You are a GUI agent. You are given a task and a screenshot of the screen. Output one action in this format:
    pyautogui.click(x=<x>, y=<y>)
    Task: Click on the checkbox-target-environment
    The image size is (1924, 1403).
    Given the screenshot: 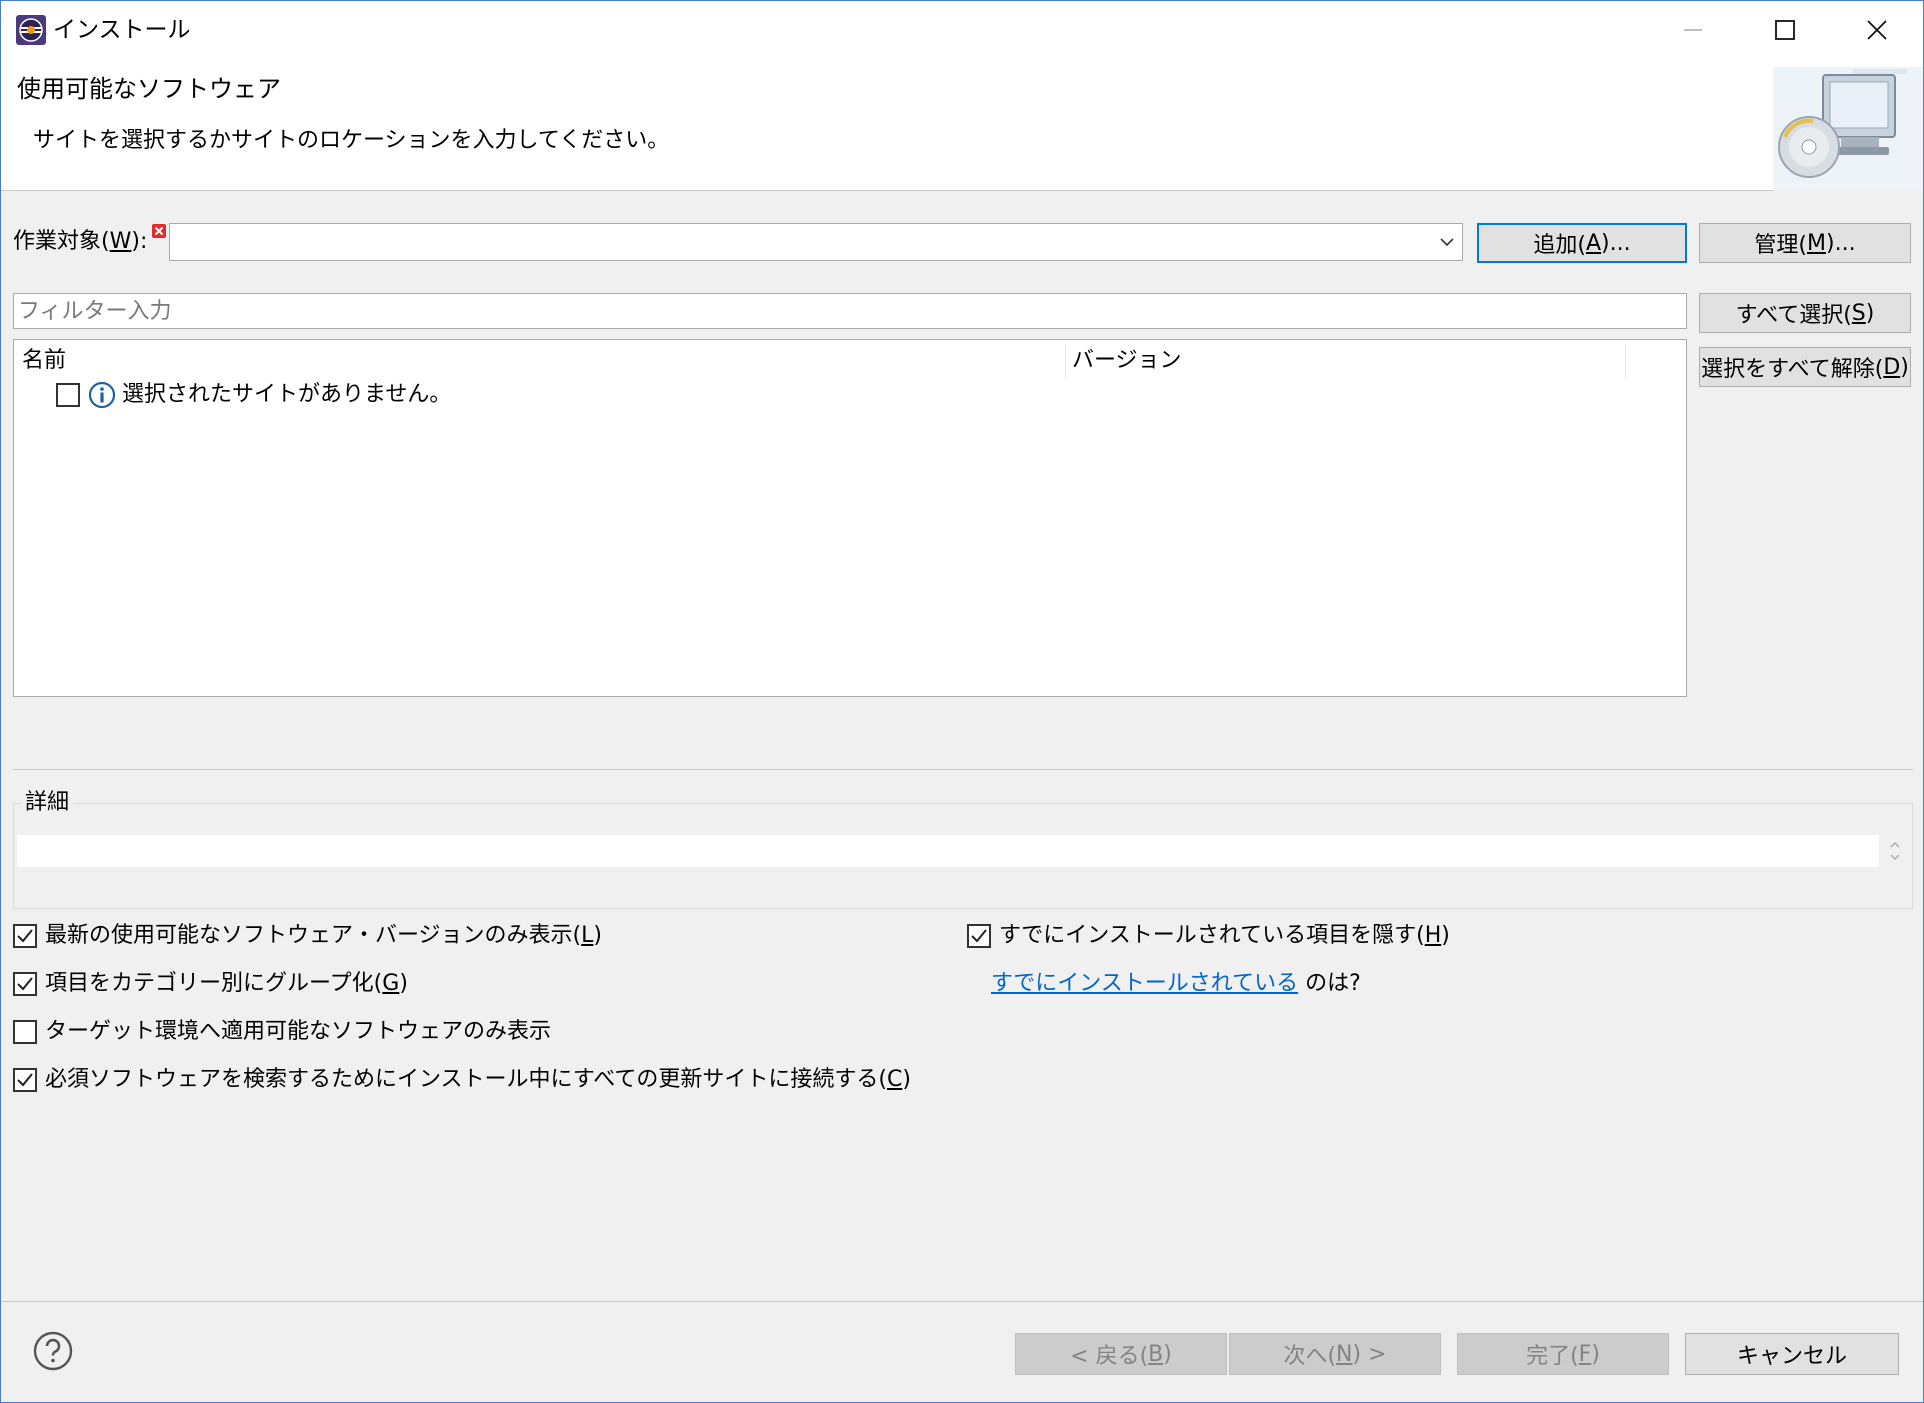 What is the action you would take?
    pyautogui.click(x=25, y=1032)
    